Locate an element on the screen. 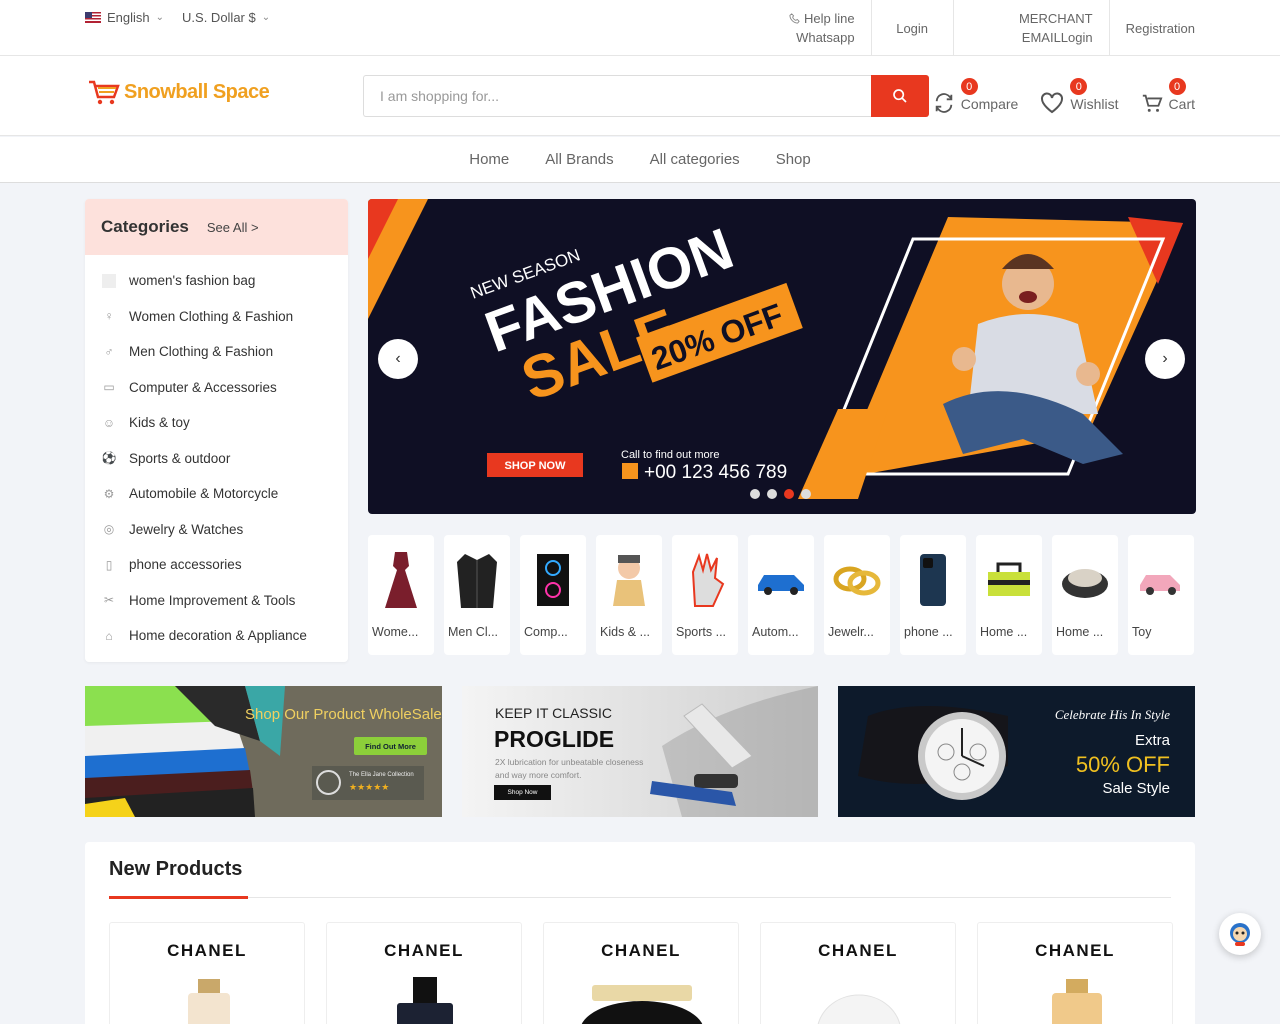 Image resolution: width=1280 pixels, height=1024 pixels. helpline-link: Help line Whatsapp is located at coordinates (822, 28).